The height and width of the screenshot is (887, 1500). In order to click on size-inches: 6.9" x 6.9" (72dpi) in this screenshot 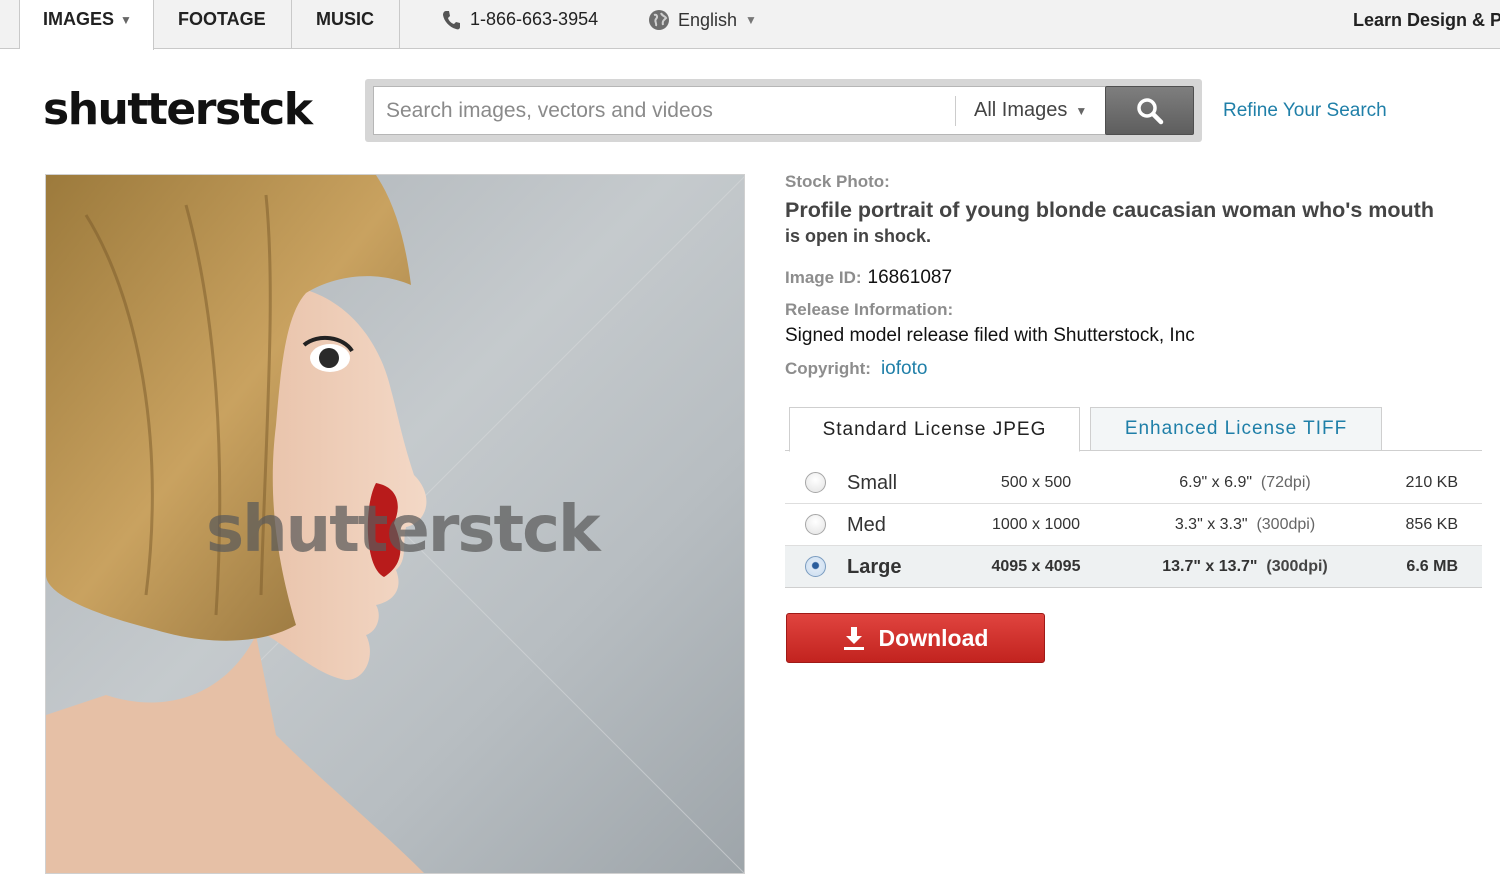, I will do `click(1245, 483)`.